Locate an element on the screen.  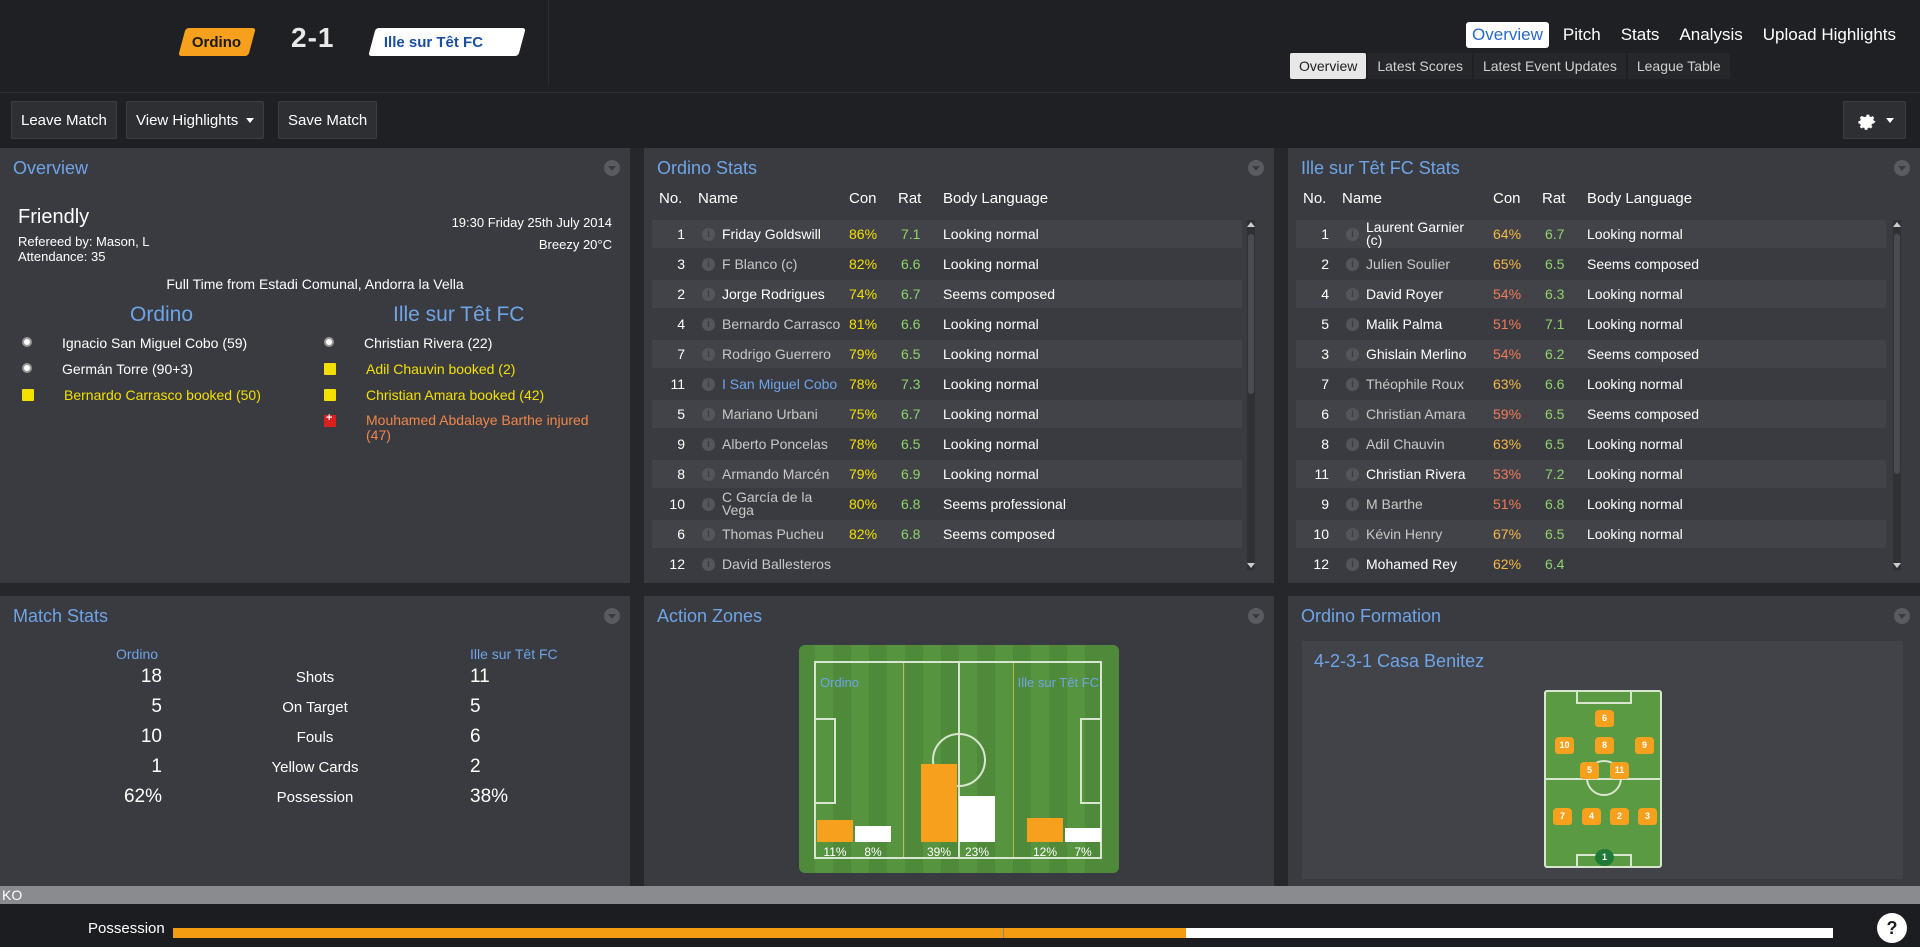
goalkeeper-shirt-icon: 1 is located at coordinates (1604, 857).